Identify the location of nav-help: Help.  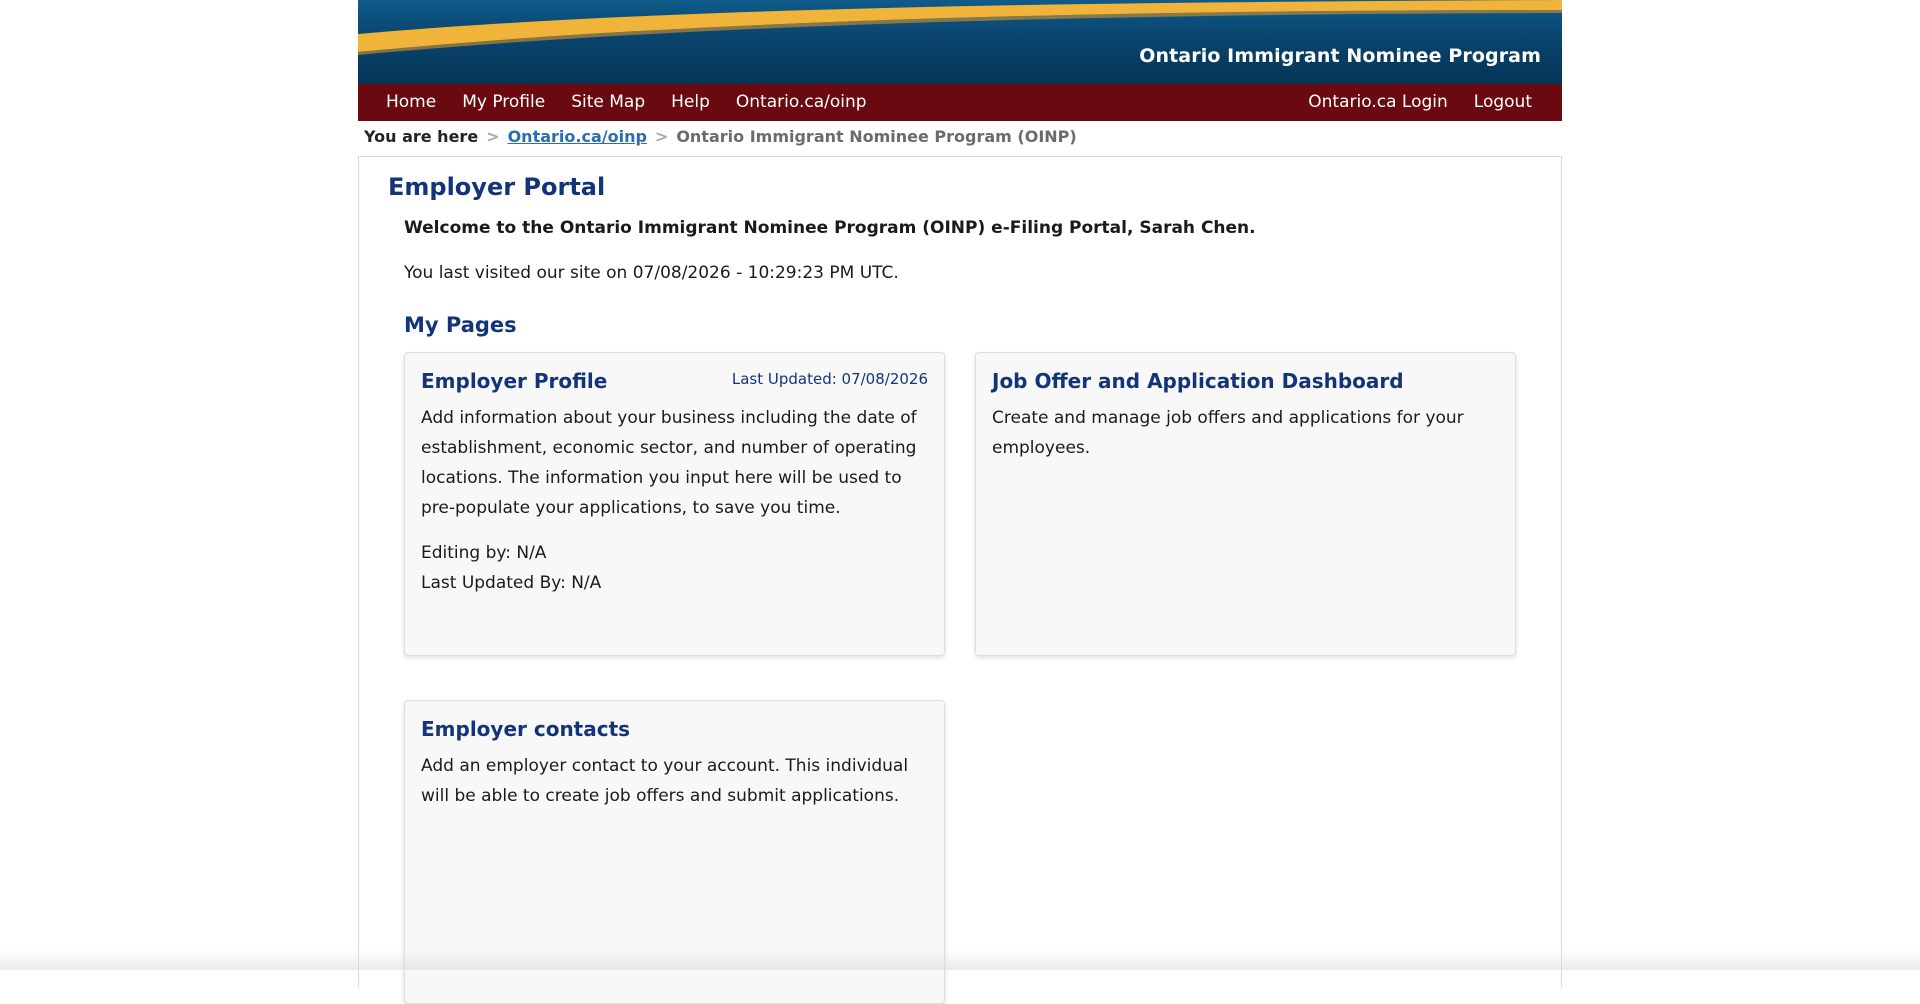
(690, 102).